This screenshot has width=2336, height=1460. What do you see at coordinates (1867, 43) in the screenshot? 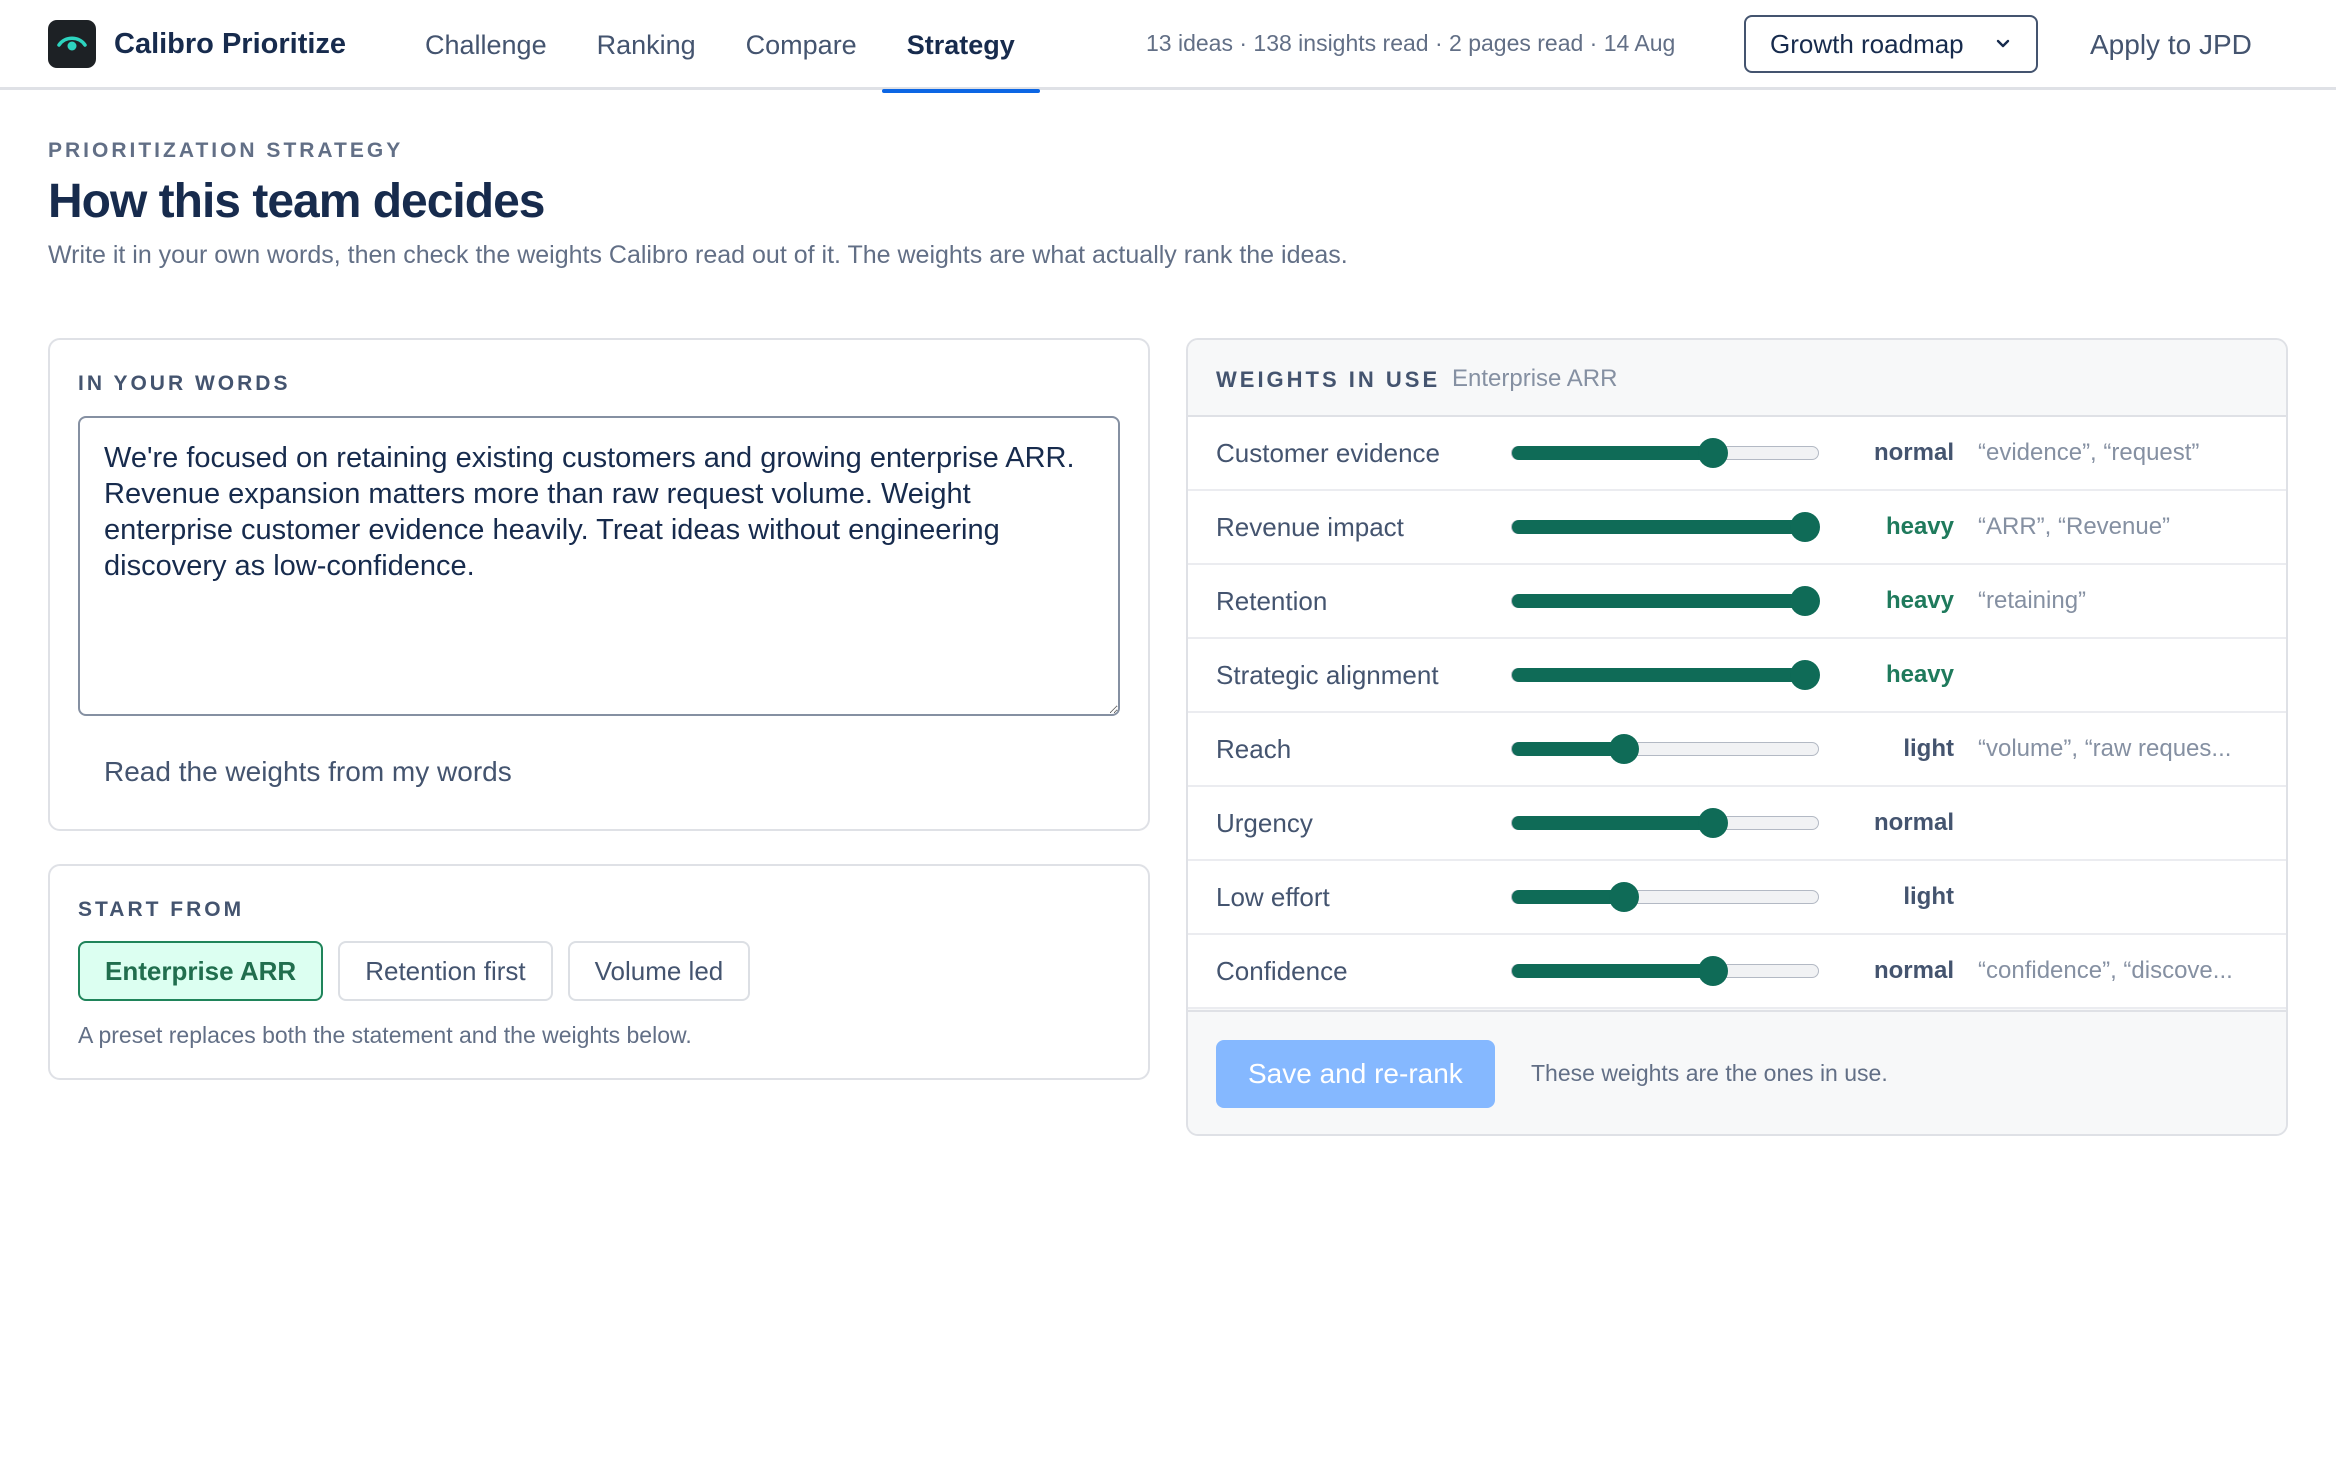
I see `roadmap-select-value: Growth roadmap` at bounding box center [1867, 43].